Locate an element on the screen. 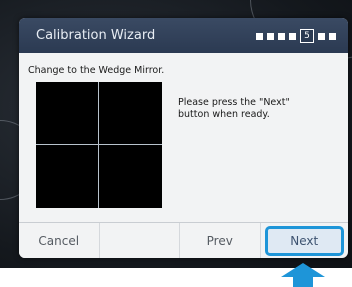  crosshair-horizontal is located at coordinates (99, 144).